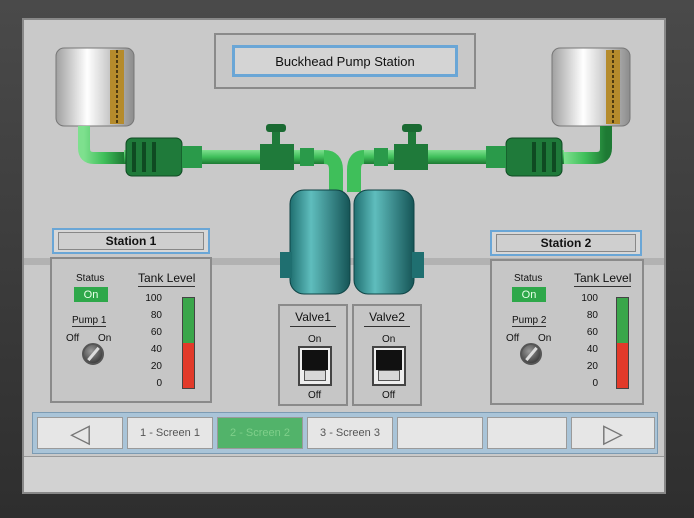  I want to click on next-screen-button: ▷, so click(613, 433).